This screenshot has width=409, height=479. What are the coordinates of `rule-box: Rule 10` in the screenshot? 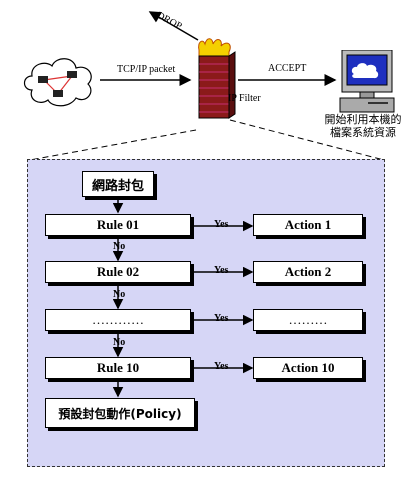 It's located at (118, 368).